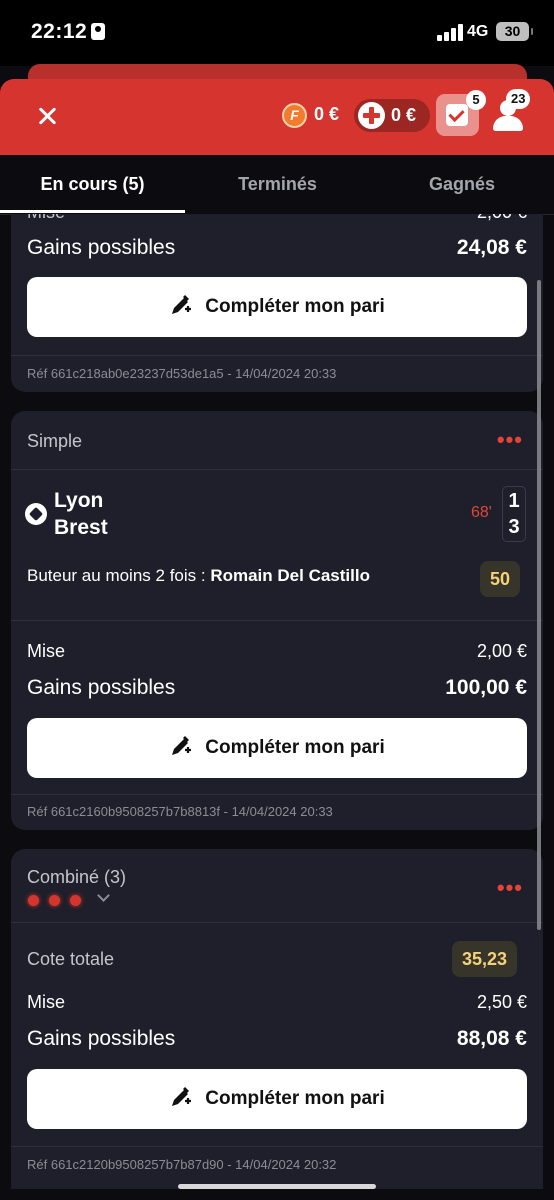  I want to click on tab-en-cours: En cours (5), so click(92, 184).